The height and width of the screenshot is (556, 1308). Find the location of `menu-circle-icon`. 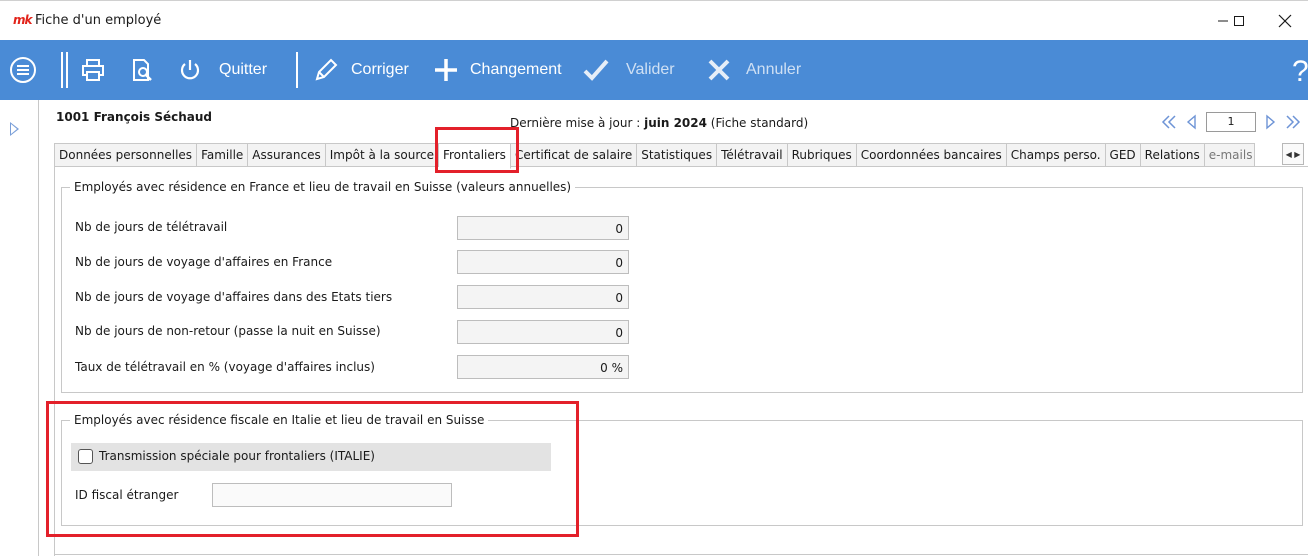

menu-circle-icon is located at coordinates (23, 70).